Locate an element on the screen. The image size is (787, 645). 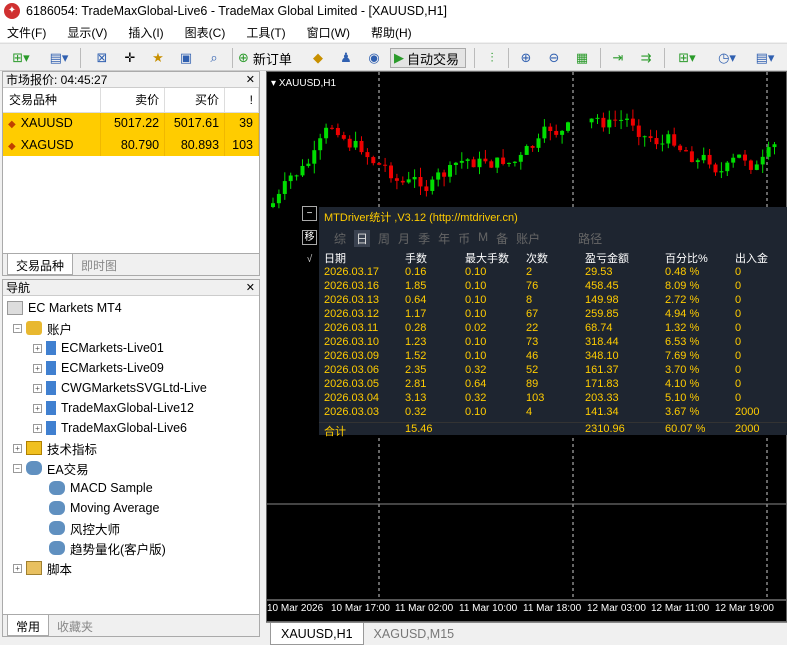
tree-ea-item: Moving Average is located at coordinates (104, 508).